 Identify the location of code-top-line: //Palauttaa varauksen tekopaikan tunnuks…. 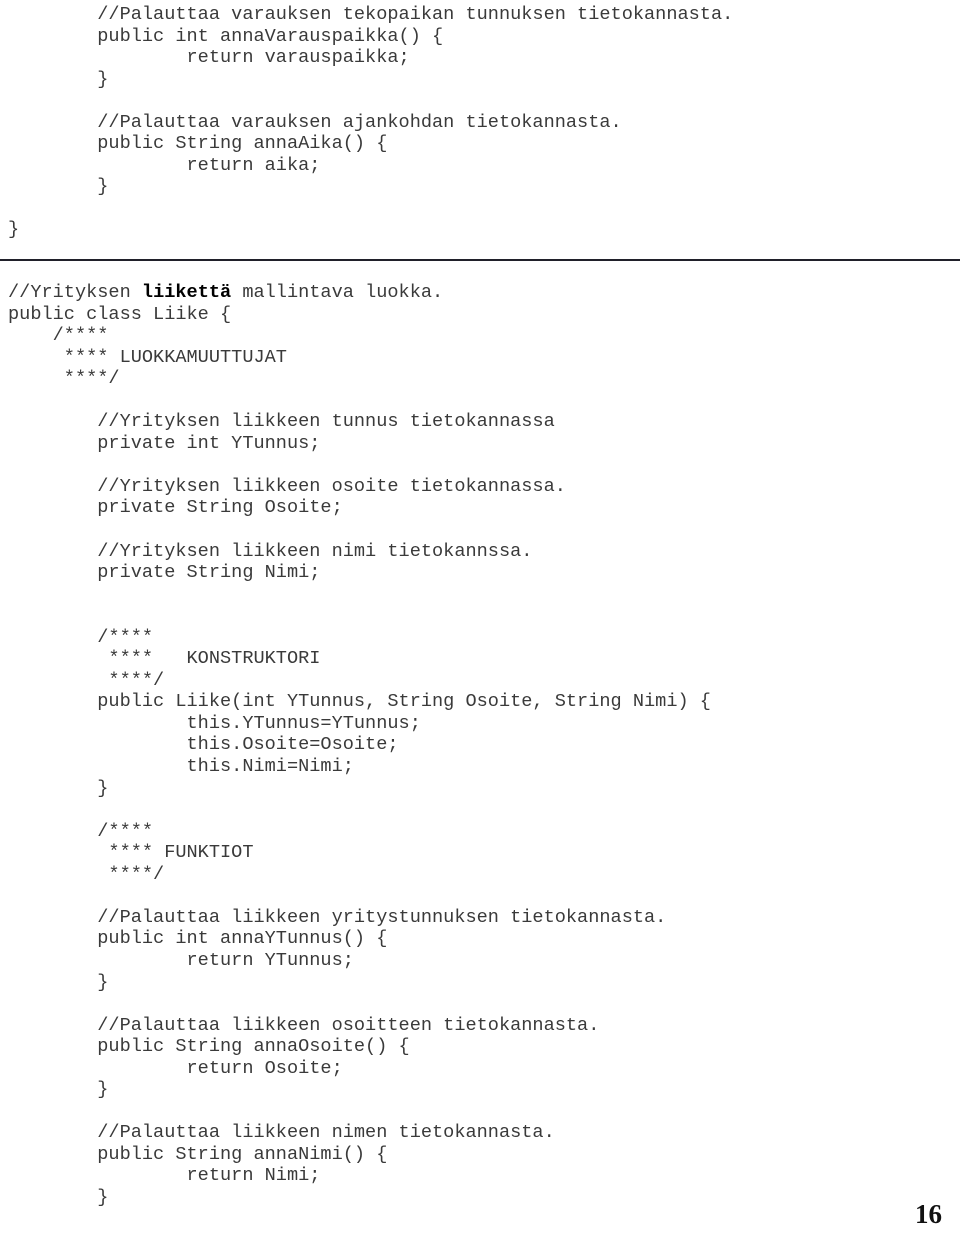
(371, 14).